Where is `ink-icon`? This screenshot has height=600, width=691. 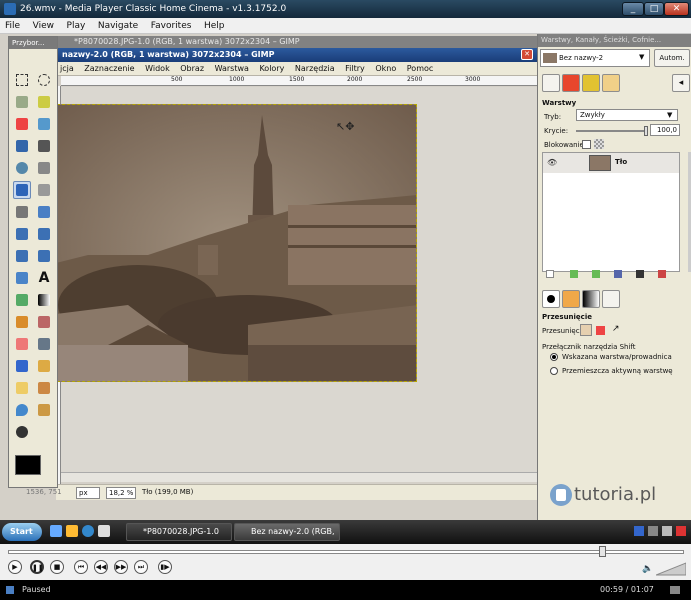
ink-icon is located at coordinates (22, 366).